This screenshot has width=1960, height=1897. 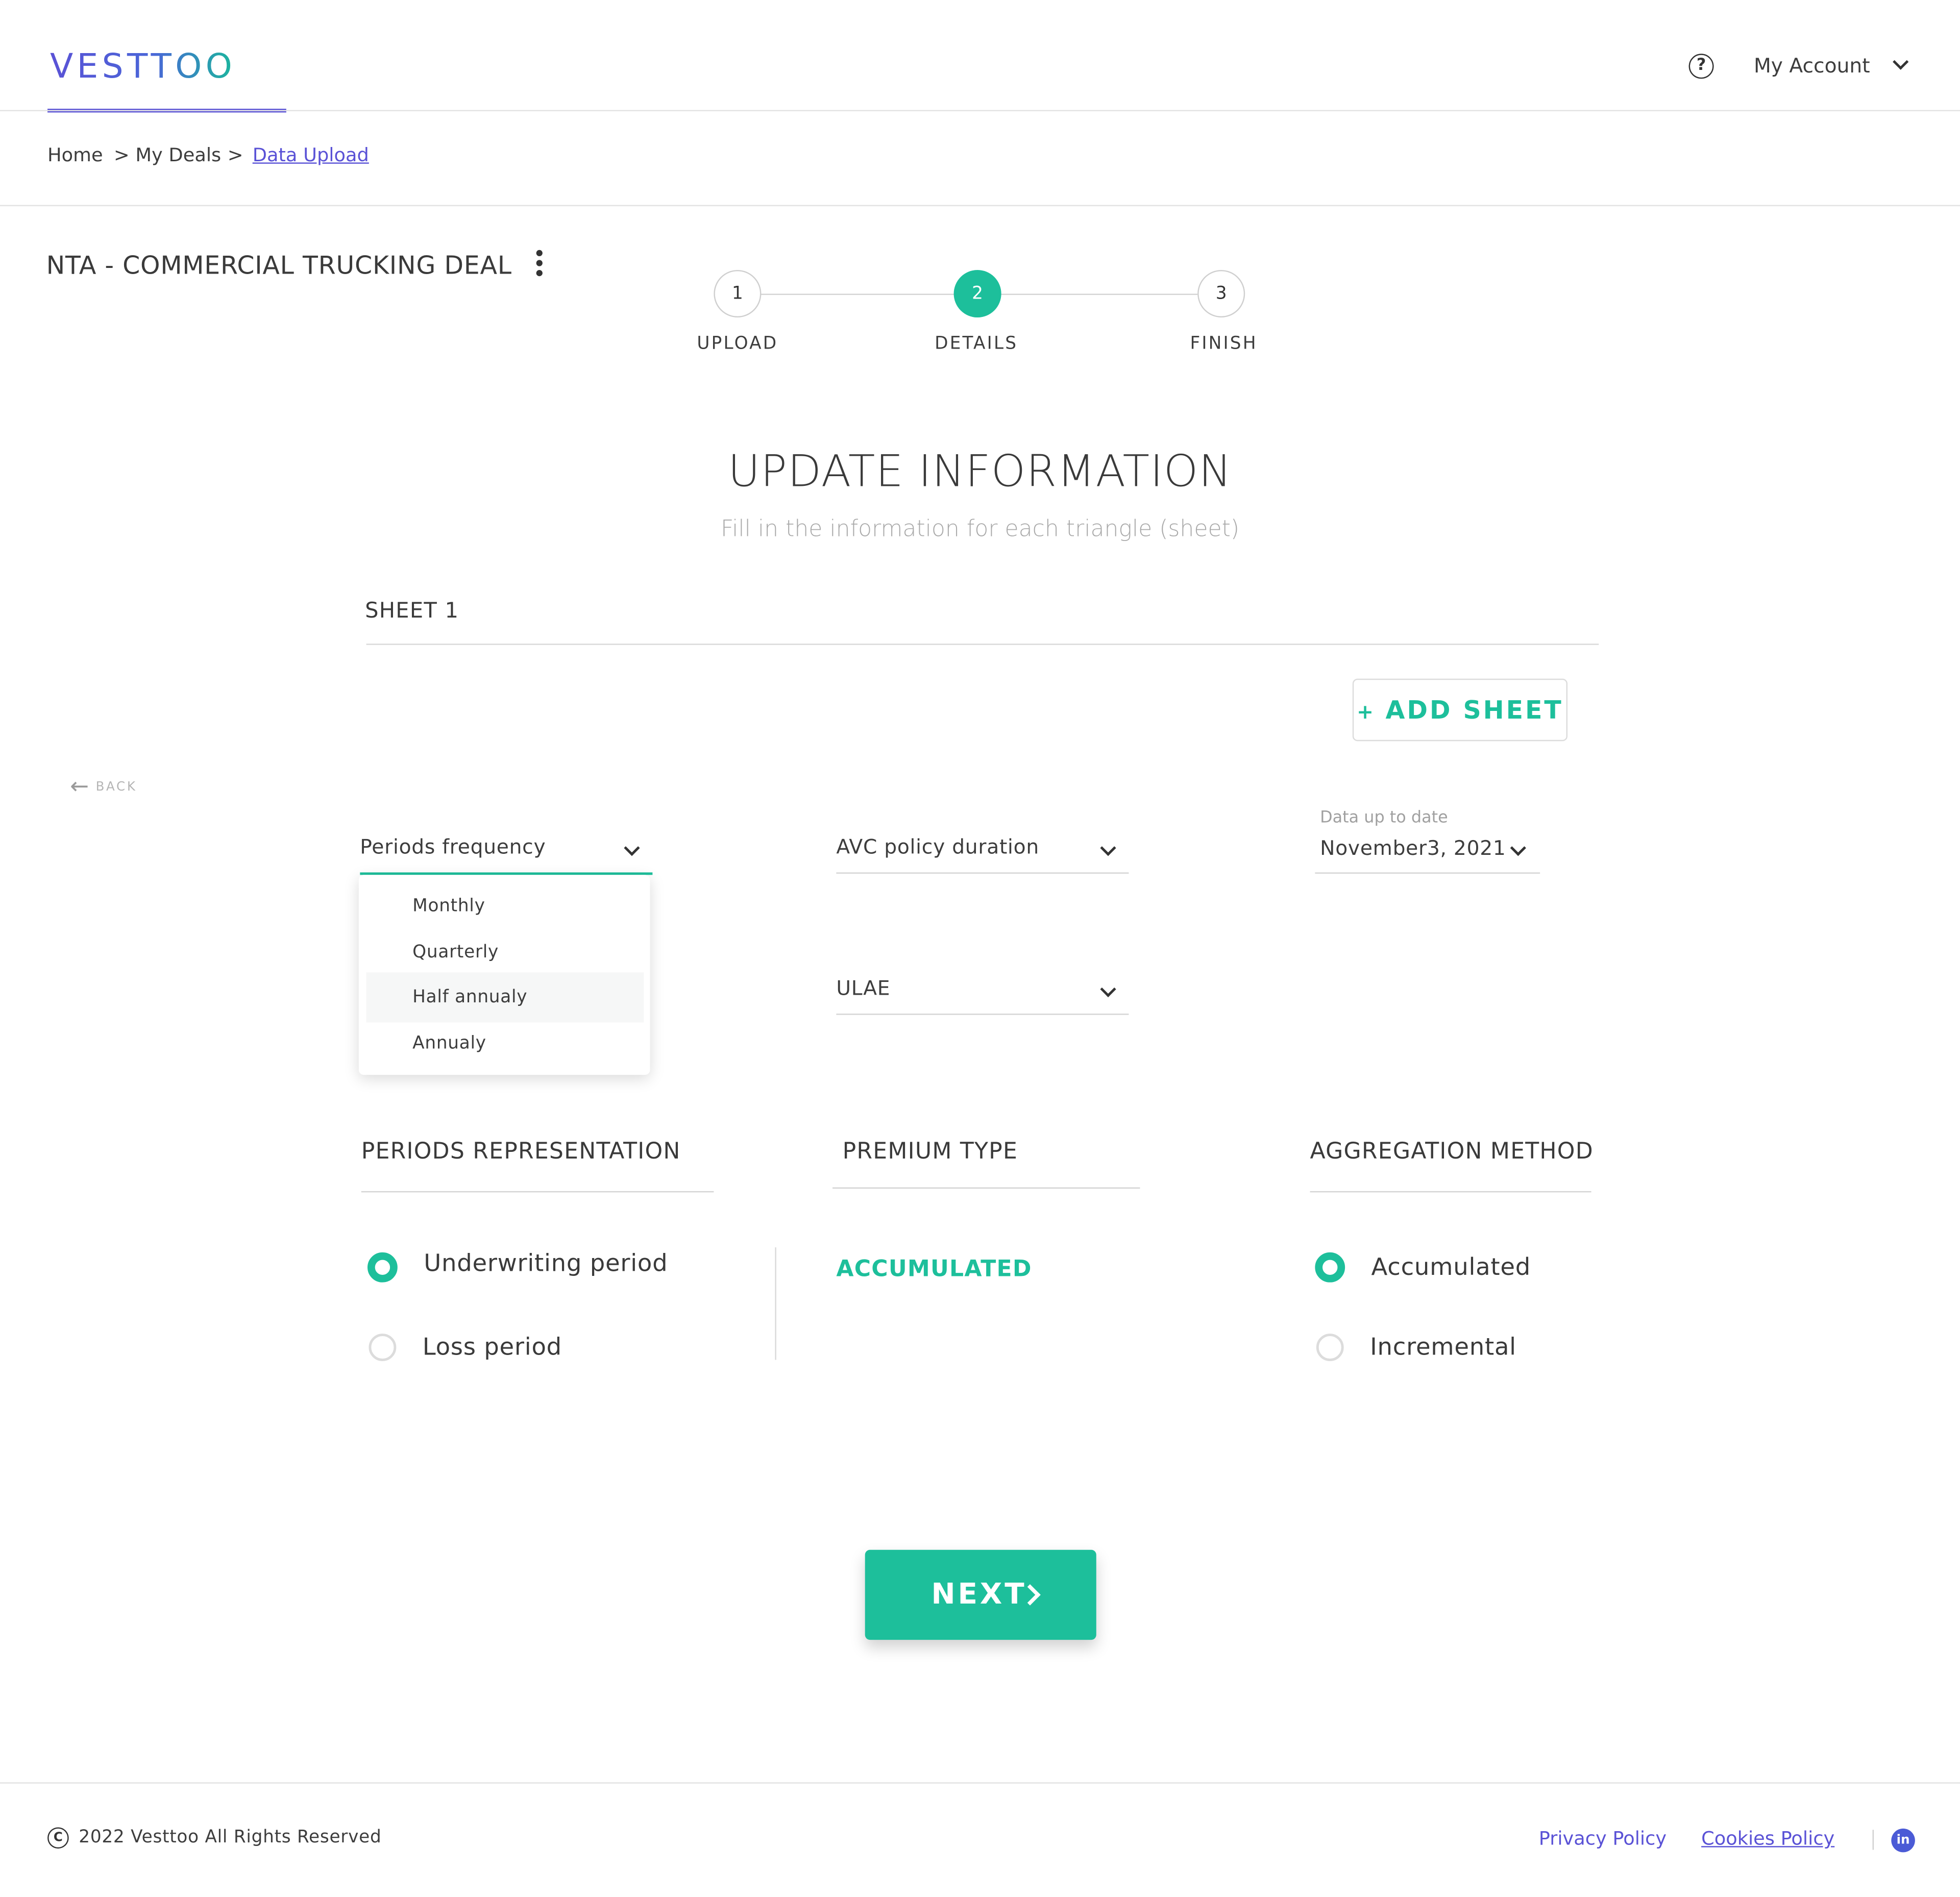 I want to click on sheet-divider, so click(x=982, y=644).